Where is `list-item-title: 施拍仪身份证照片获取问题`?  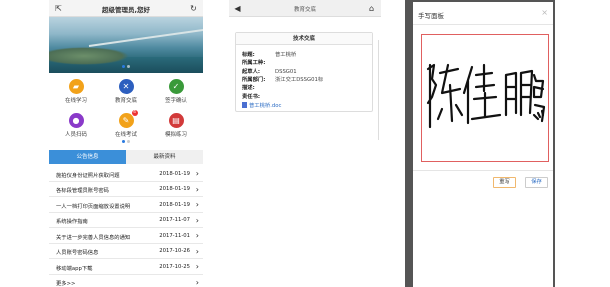 list-item-title: 施拍仪身份证照片获取问题 is located at coordinates (88, 175).